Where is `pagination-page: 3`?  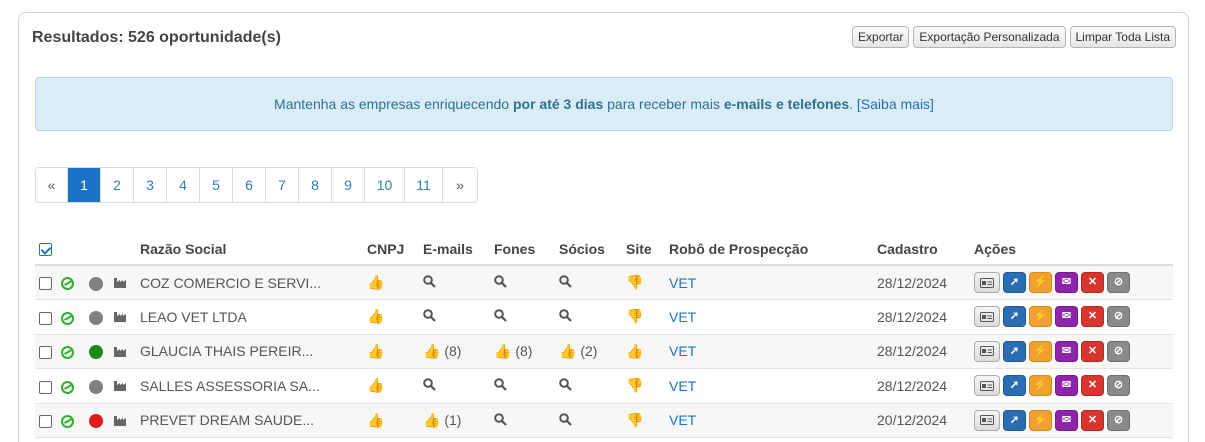
pagination-page: 3 is located at coordinates (150, 185).